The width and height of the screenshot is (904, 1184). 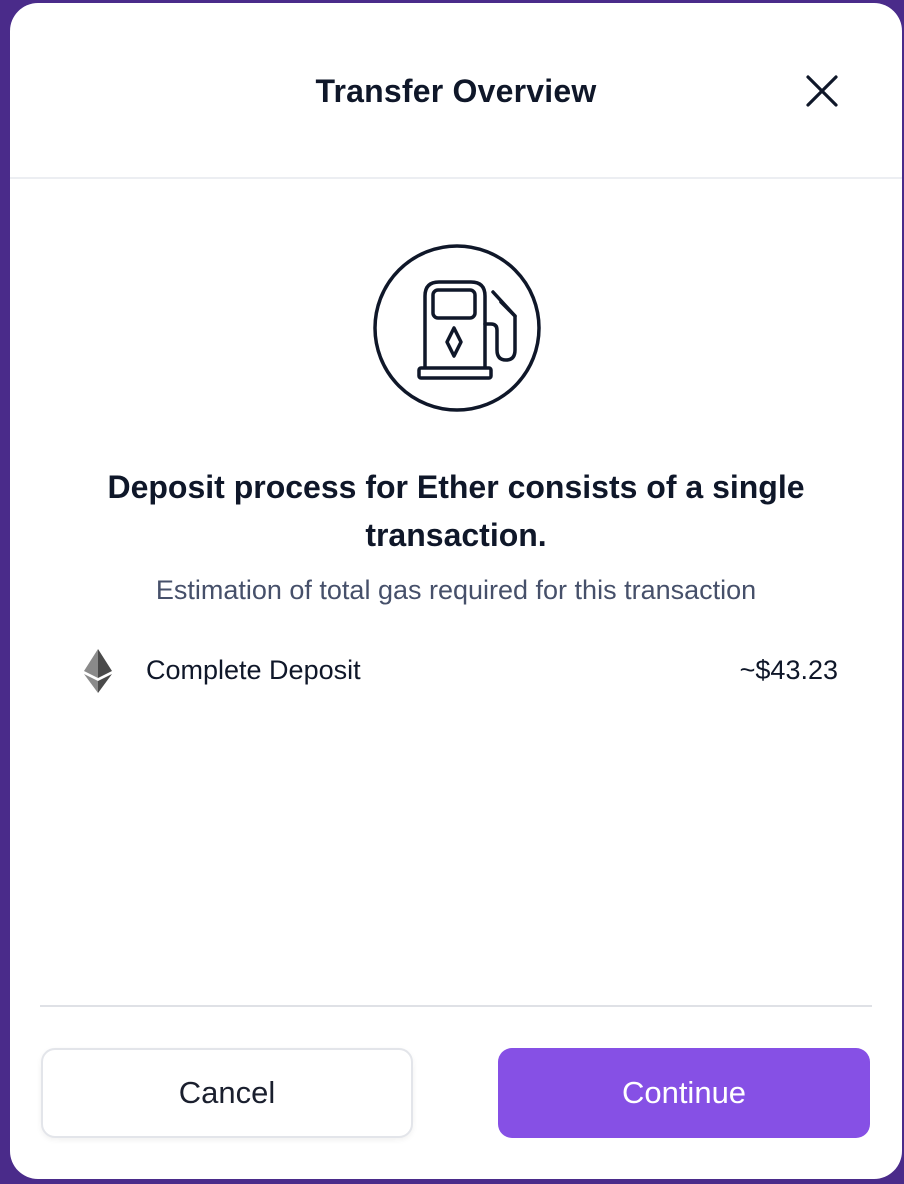 What do you see at coordinates (98, 671) in the screenshot?
I see `ethereum-icon` at bounding box center [98, 671].